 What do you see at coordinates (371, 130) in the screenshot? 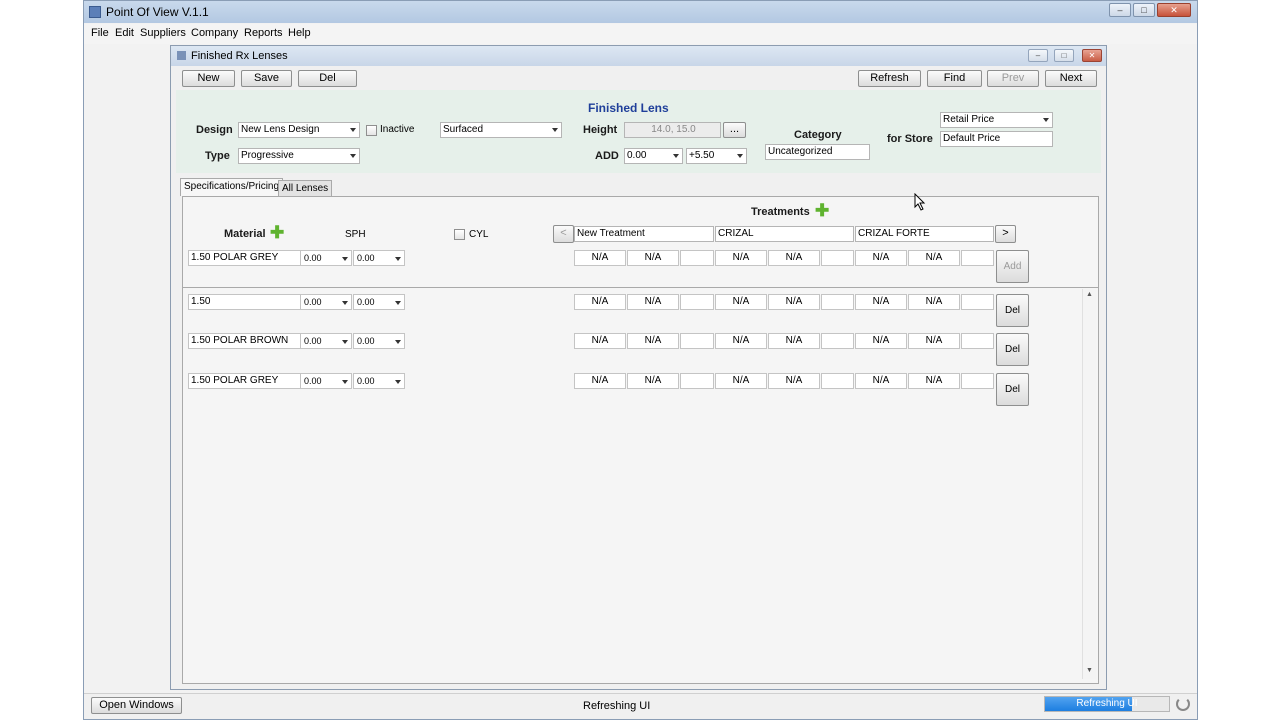
I see `inactive-checkbox` at bounding box center [371, 130].